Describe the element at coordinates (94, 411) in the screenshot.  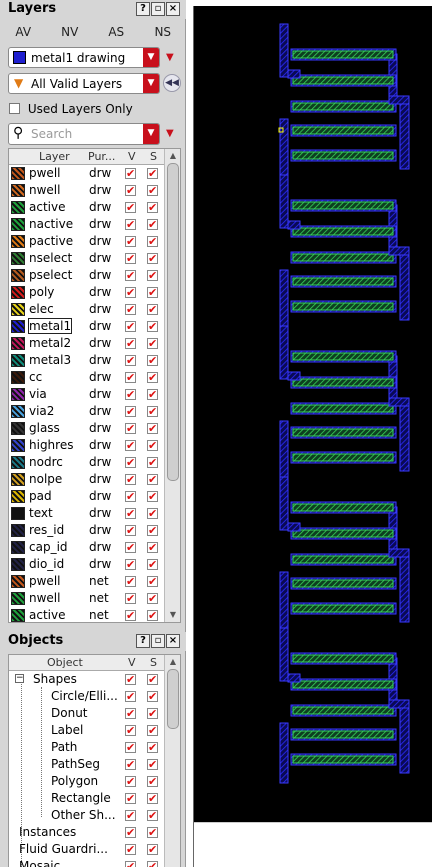
I see `layer-row-via2: via2 drw ✔ ✔` at that location.